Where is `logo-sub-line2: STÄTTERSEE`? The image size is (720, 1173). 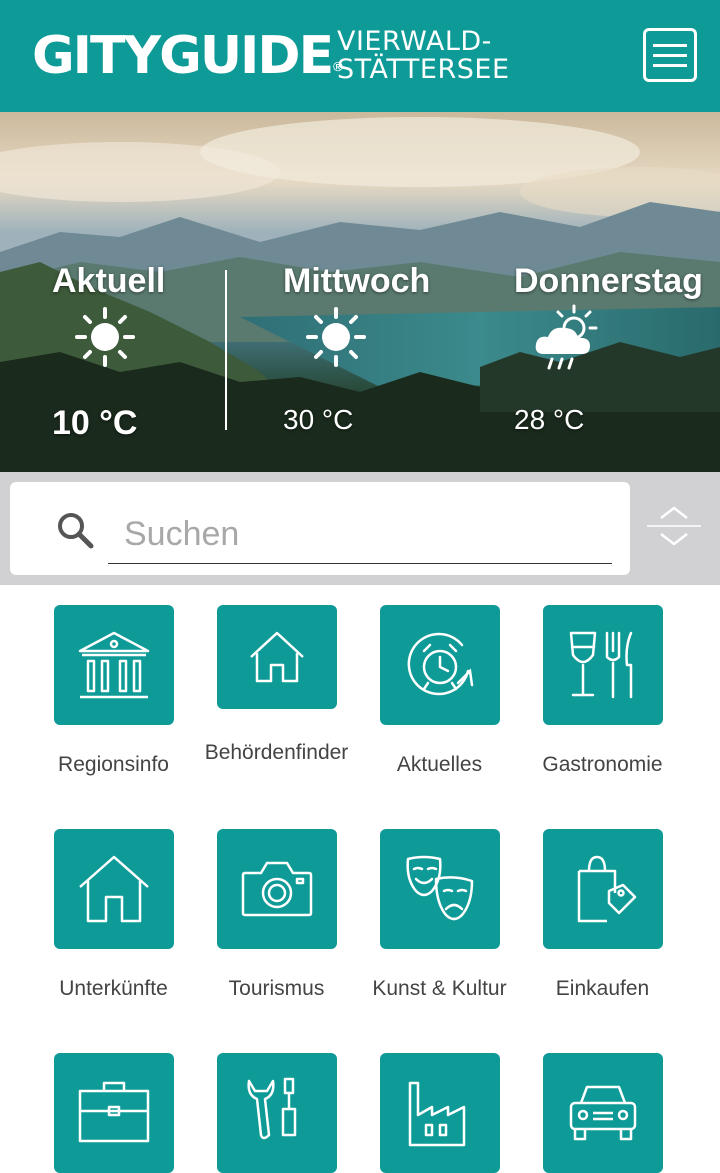
logo-sub-line2: STÄTTERSEE is located at coordinates (423, 69).